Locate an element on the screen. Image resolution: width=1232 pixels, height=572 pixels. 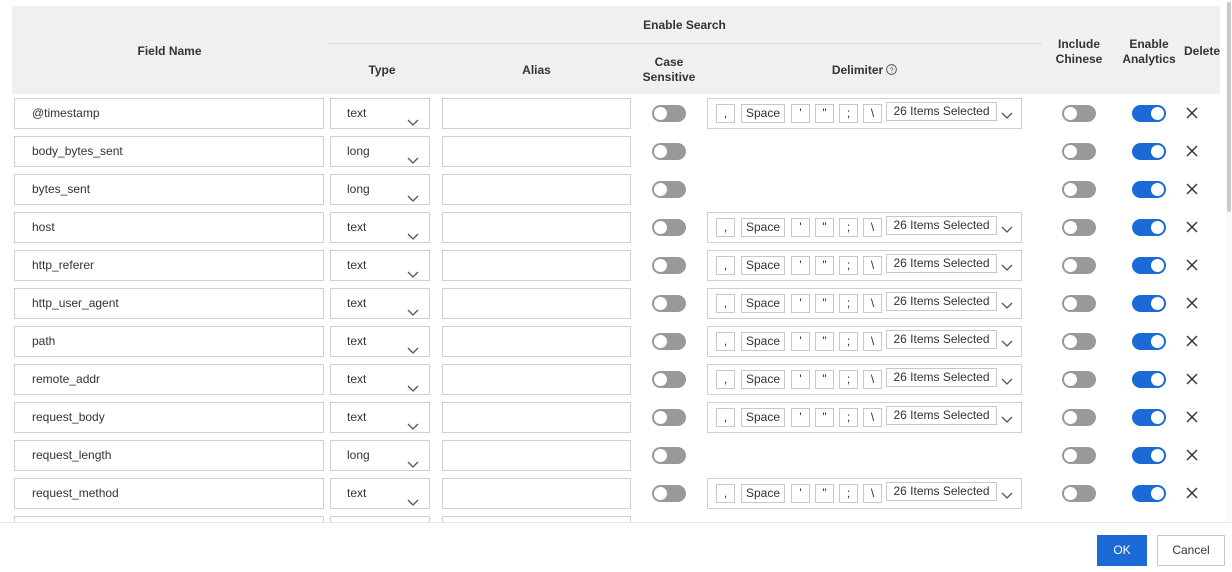
field-name-input: http_referer is located at coordinates (169, 265).